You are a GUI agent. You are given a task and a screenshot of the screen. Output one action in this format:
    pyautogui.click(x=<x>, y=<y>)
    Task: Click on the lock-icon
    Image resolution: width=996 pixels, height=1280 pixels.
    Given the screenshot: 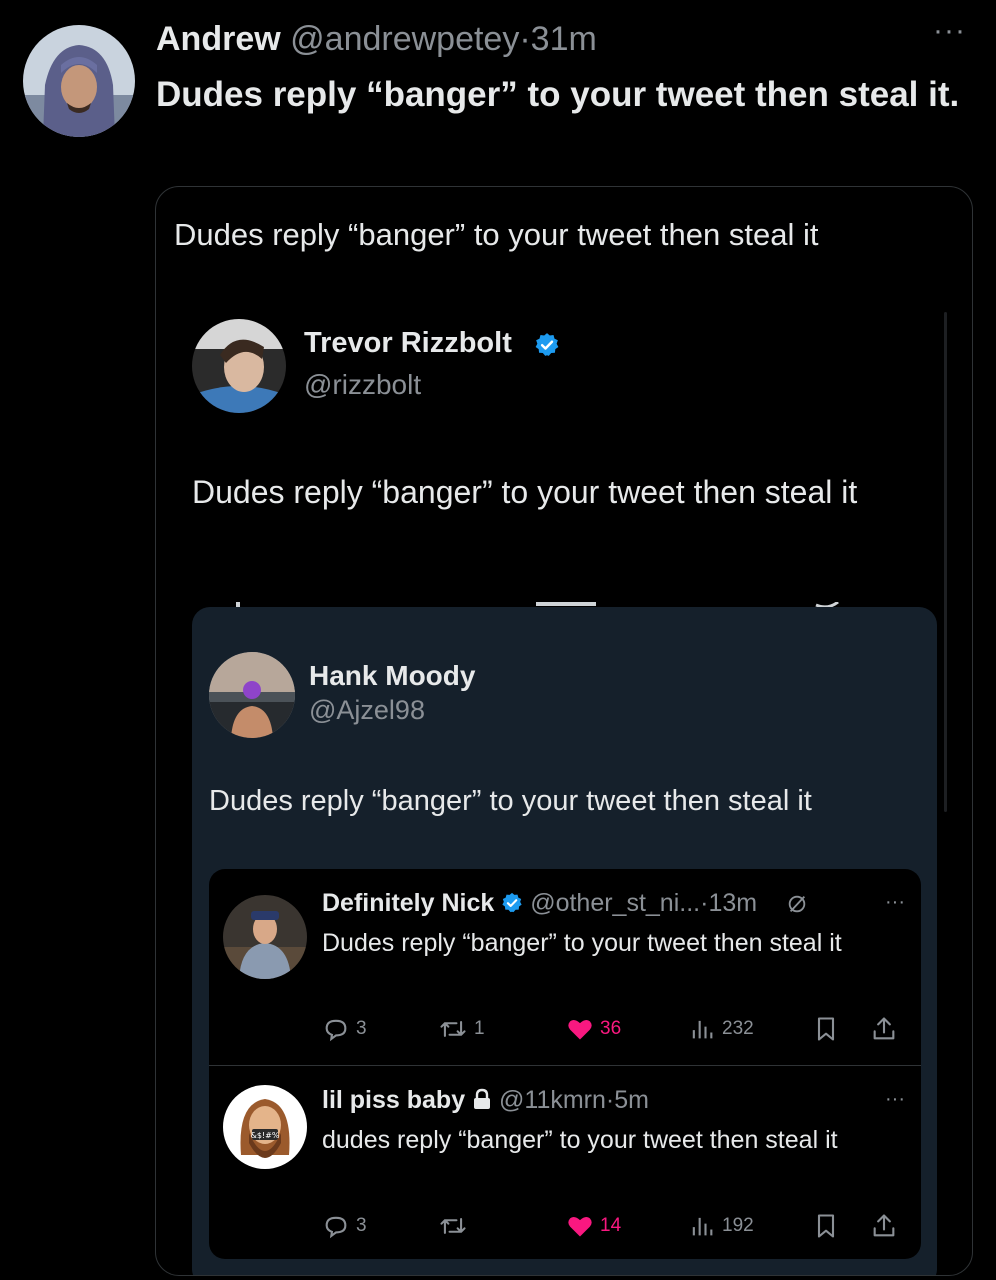 What is the action you would take?
    pyautogui.click(x=482, y=1098)
    